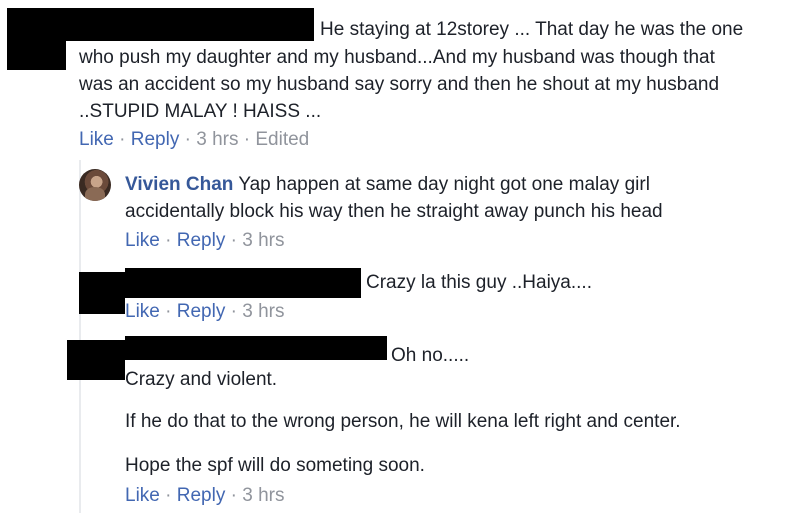 Image resolution: width=800 pixels, height=513 pixels. What do you see at coordinates (282, 139) in the screenshot?
I see `edited-label: Edited` at bounding box center [282, 139].